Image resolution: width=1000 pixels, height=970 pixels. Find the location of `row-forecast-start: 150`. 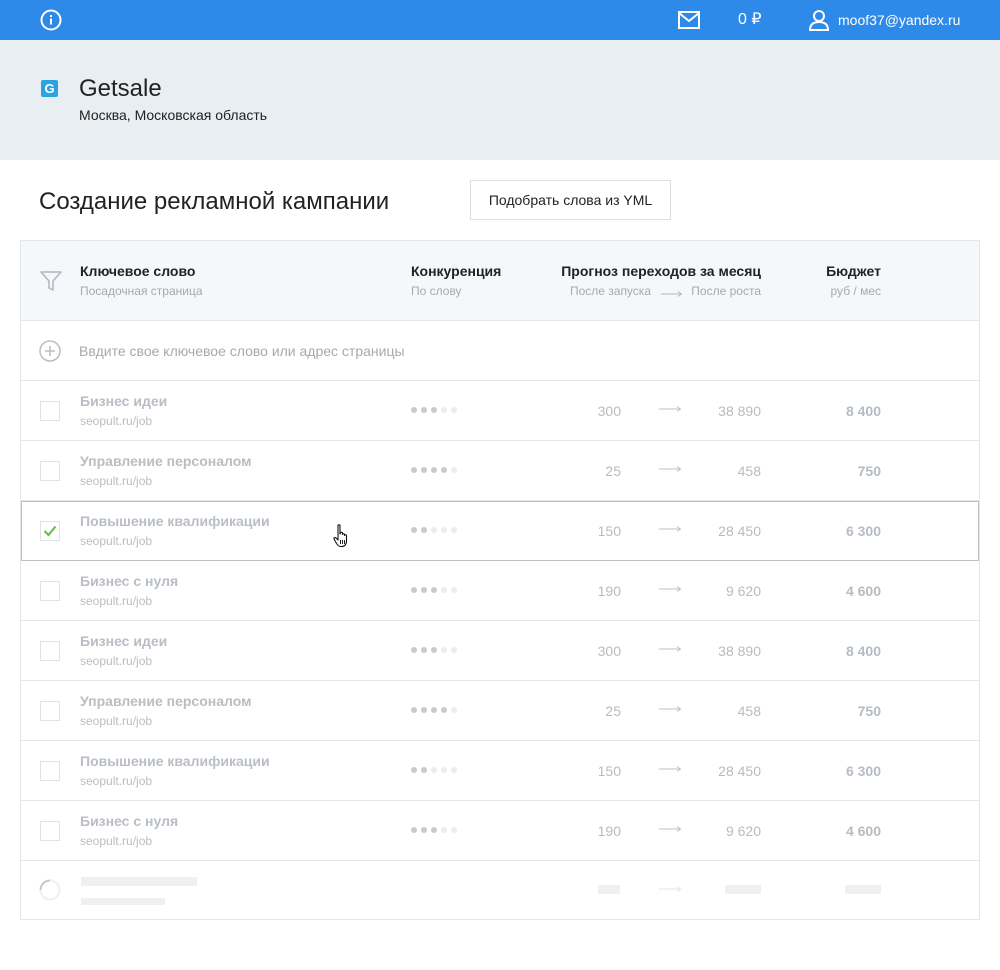

row-forecast-start: 150 is located at coordinates (609, 771).